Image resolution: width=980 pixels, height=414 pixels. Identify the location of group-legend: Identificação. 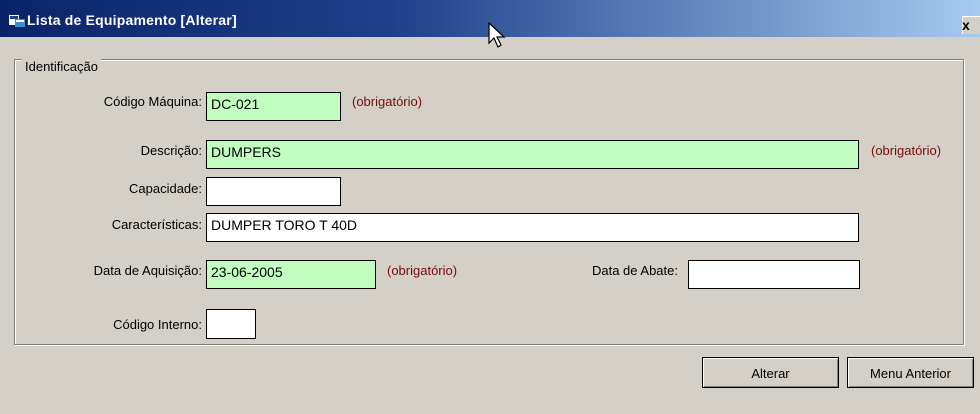
(61, 67).